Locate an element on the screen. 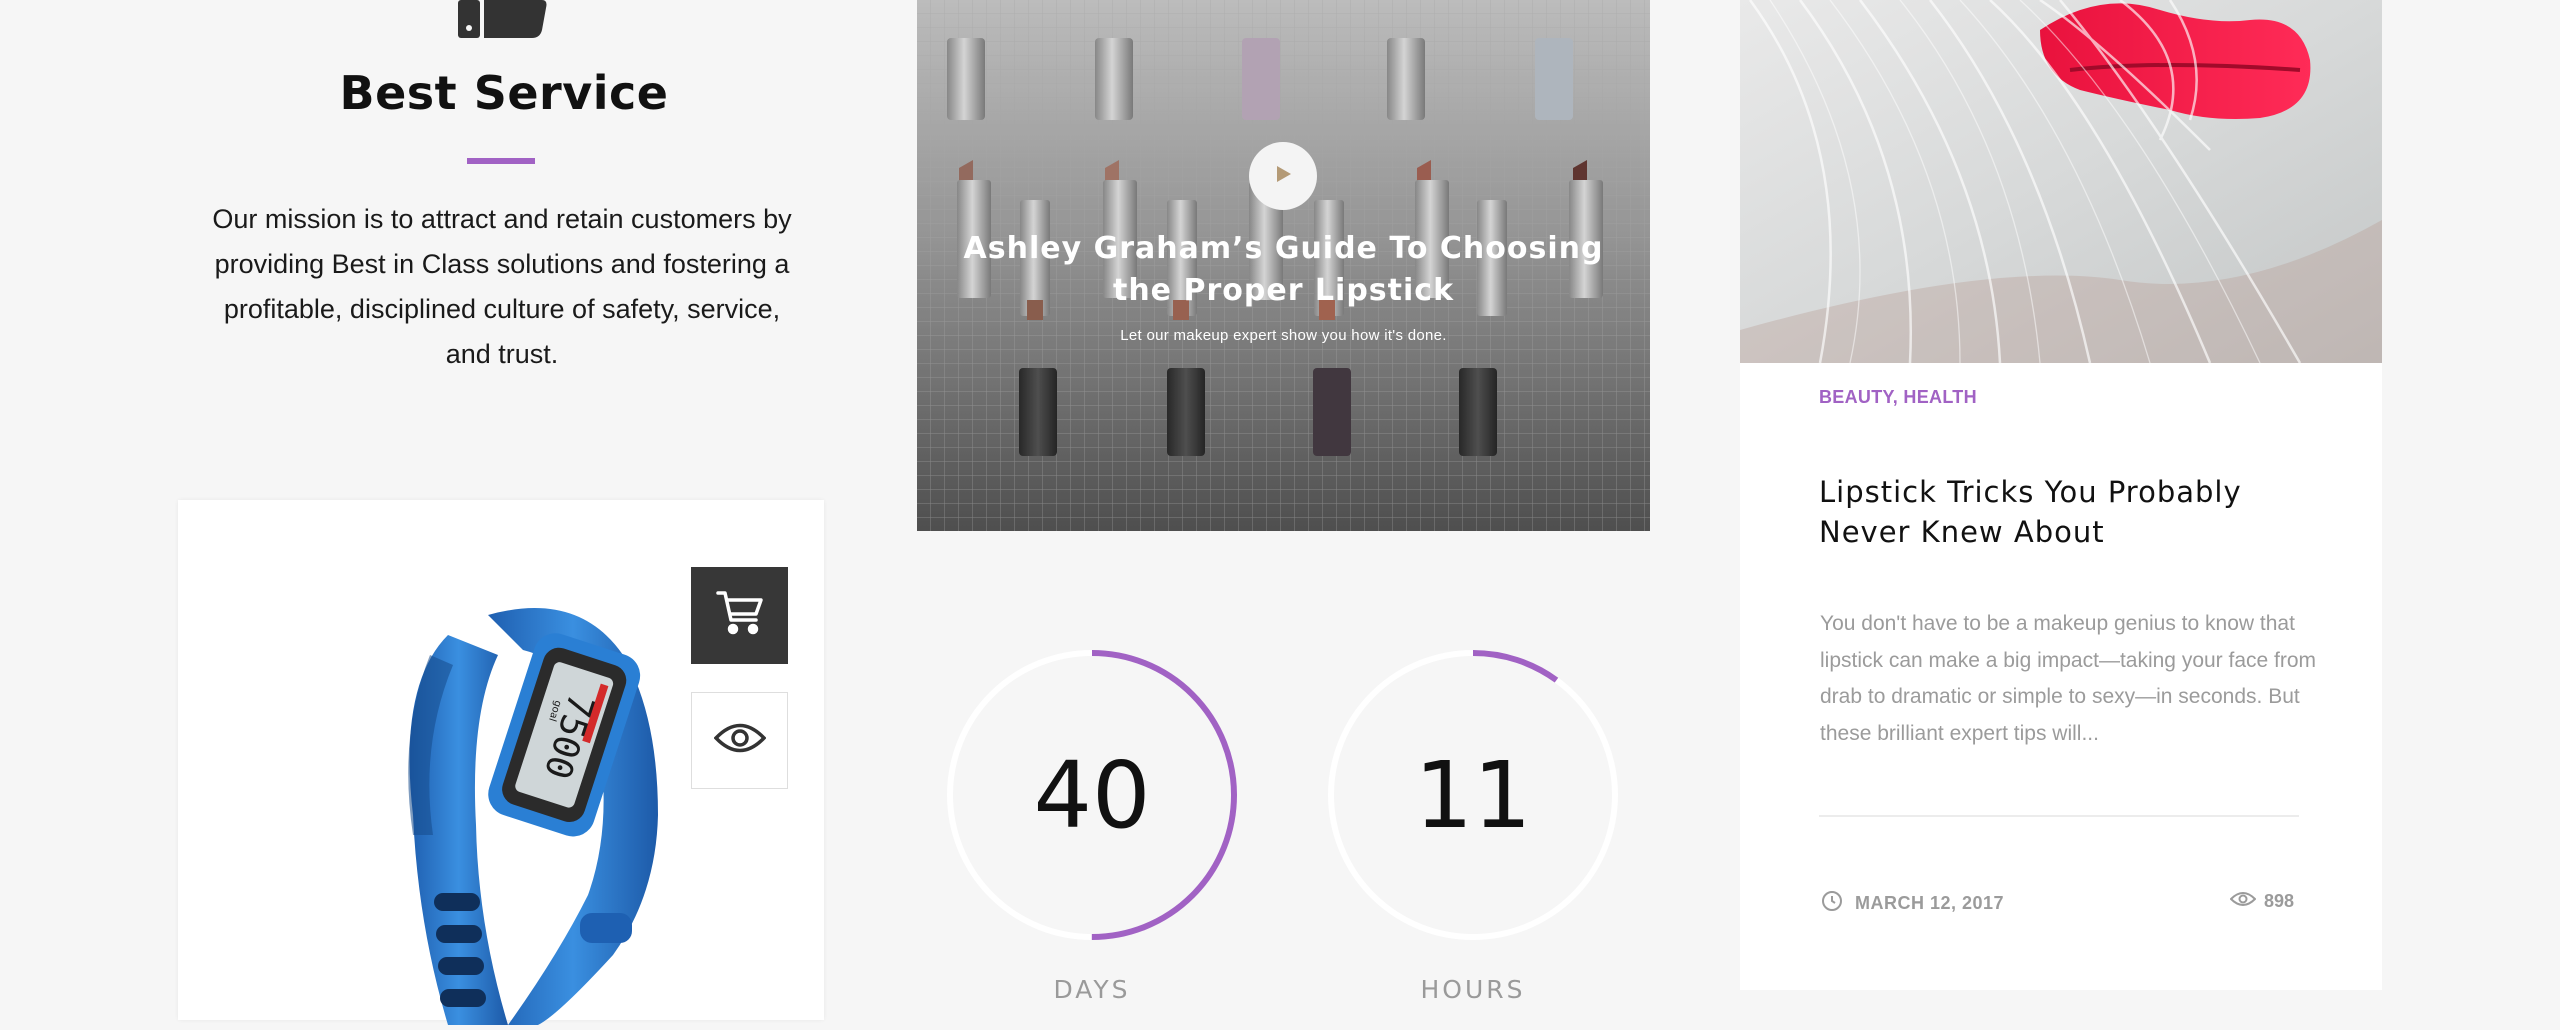  clock-icon is located at coordinates (1832, 903).